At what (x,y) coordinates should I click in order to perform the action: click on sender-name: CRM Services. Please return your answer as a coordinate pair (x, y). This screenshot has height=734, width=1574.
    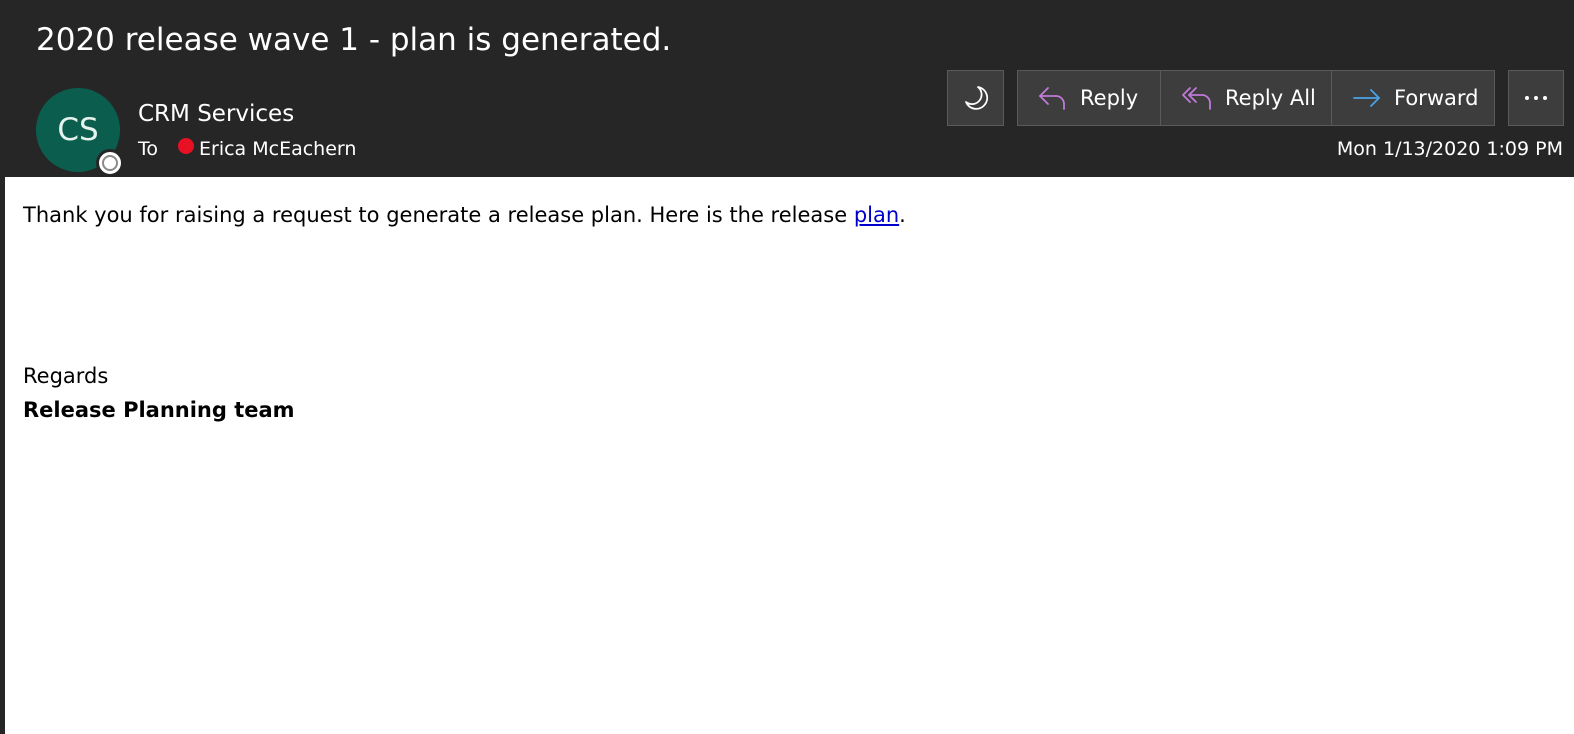
    Looking at the image, I should click on (216, 114).